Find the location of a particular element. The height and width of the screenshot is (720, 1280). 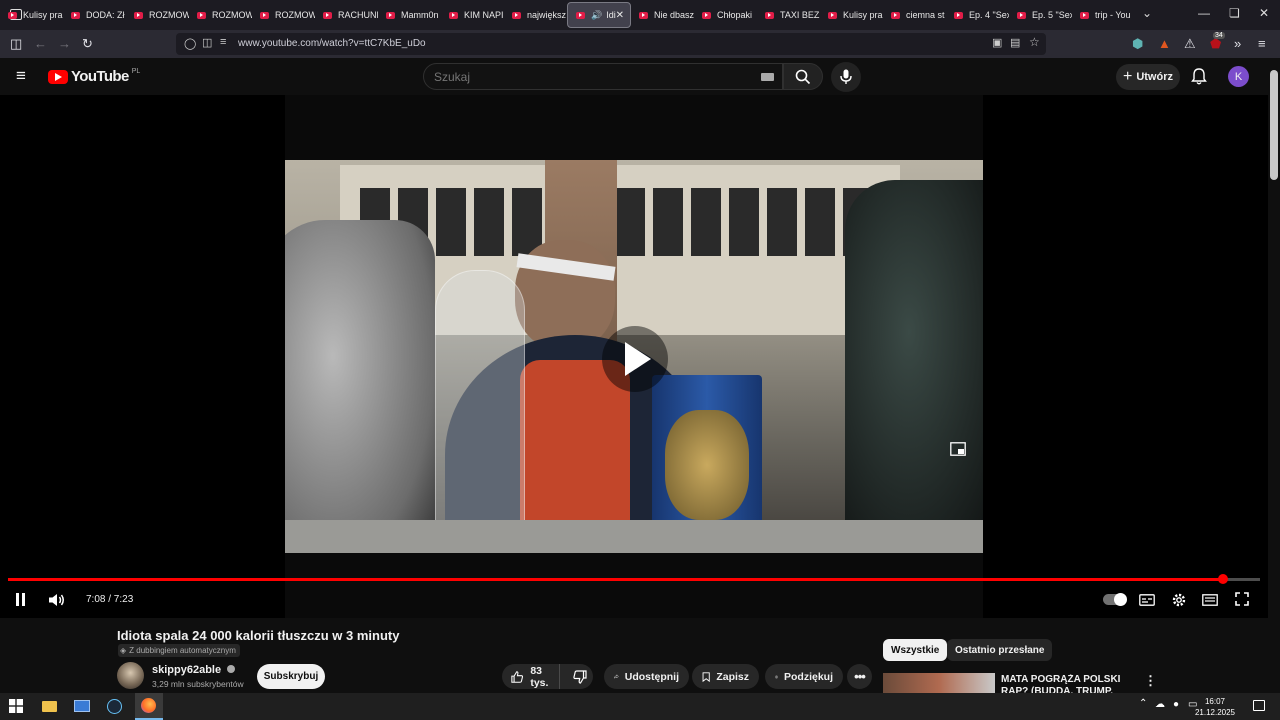

chip-recent-label: Ostatnio przesłane is located at coordinates (1000, 650).